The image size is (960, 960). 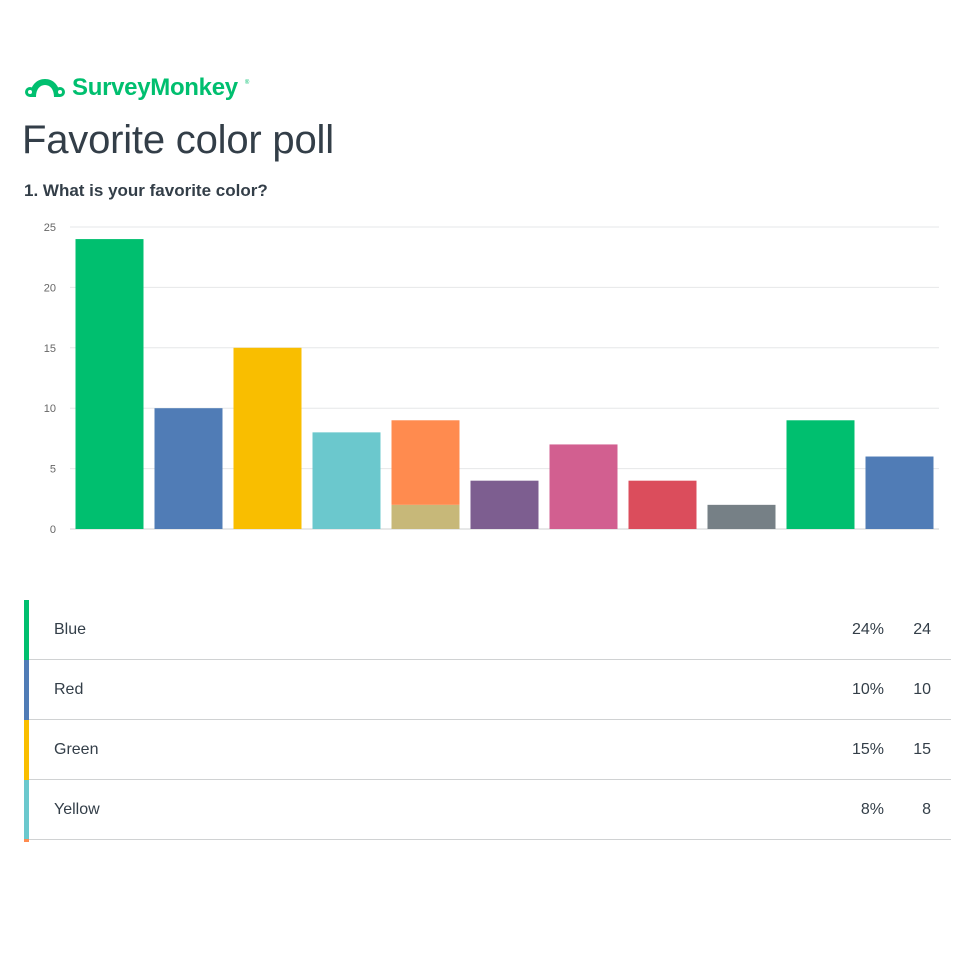 I want to click on legend-percent: 24%, so click(x=867, y=629).